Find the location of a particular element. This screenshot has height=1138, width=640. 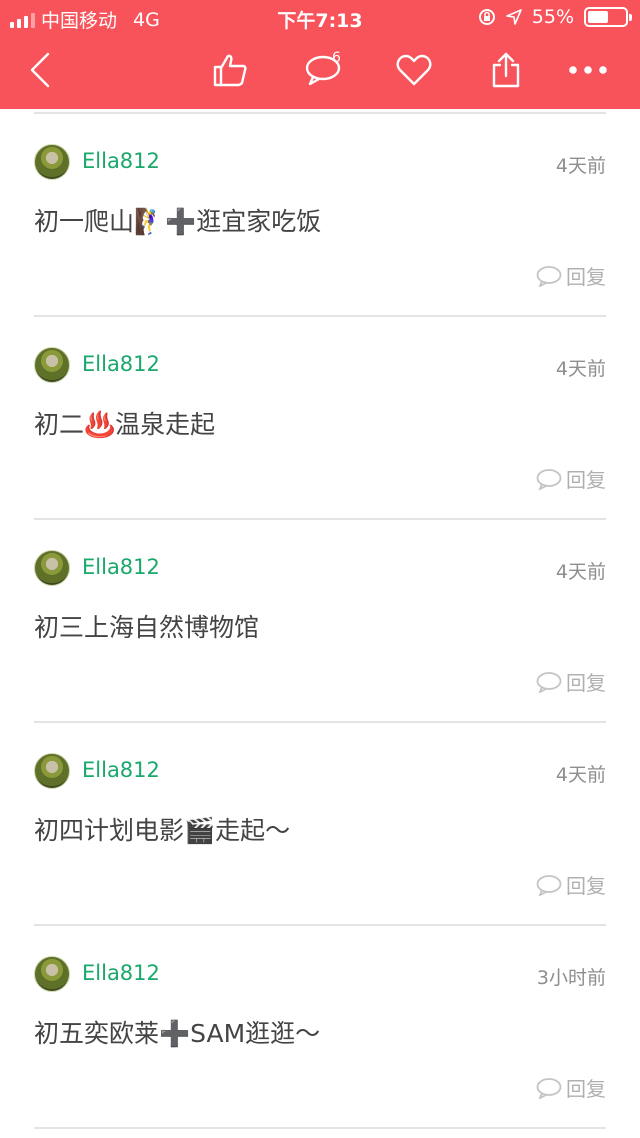

heart-icon is located at coordinates (414, 70).